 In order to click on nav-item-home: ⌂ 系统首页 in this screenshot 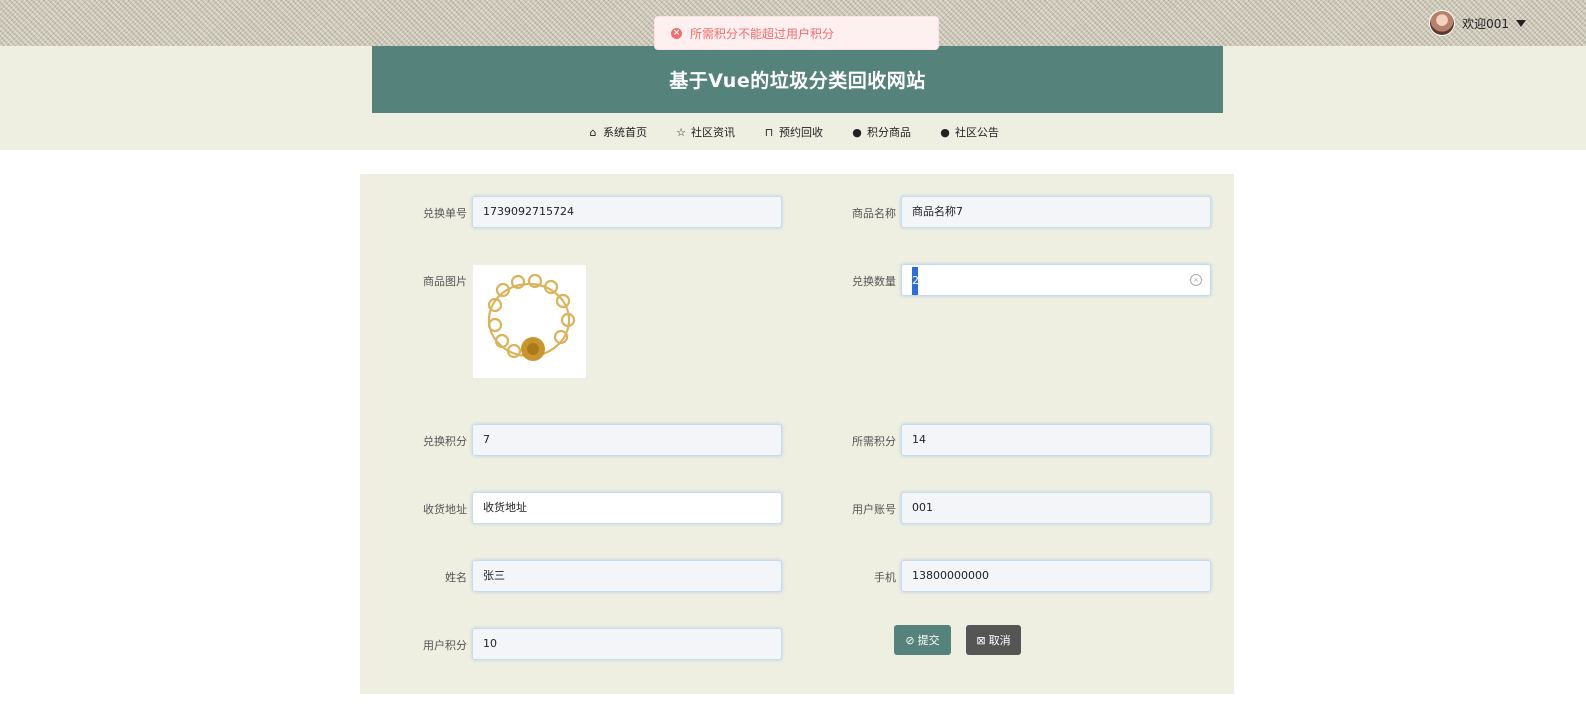, I will do `click(617, 132)`.